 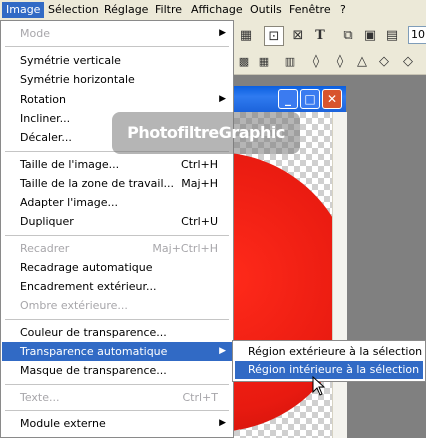 What do you see at coordinates (117, 60) in the screenshot?
I see `menu-item-symetrie-verticale: Symétrie verticale` at bounding box center [117, 60].